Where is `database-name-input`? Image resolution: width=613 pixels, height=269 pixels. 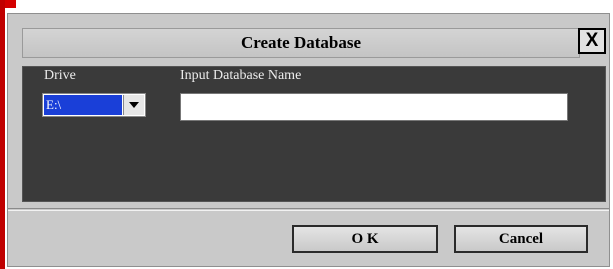
database-name-input is located at coordinates (374, 107).